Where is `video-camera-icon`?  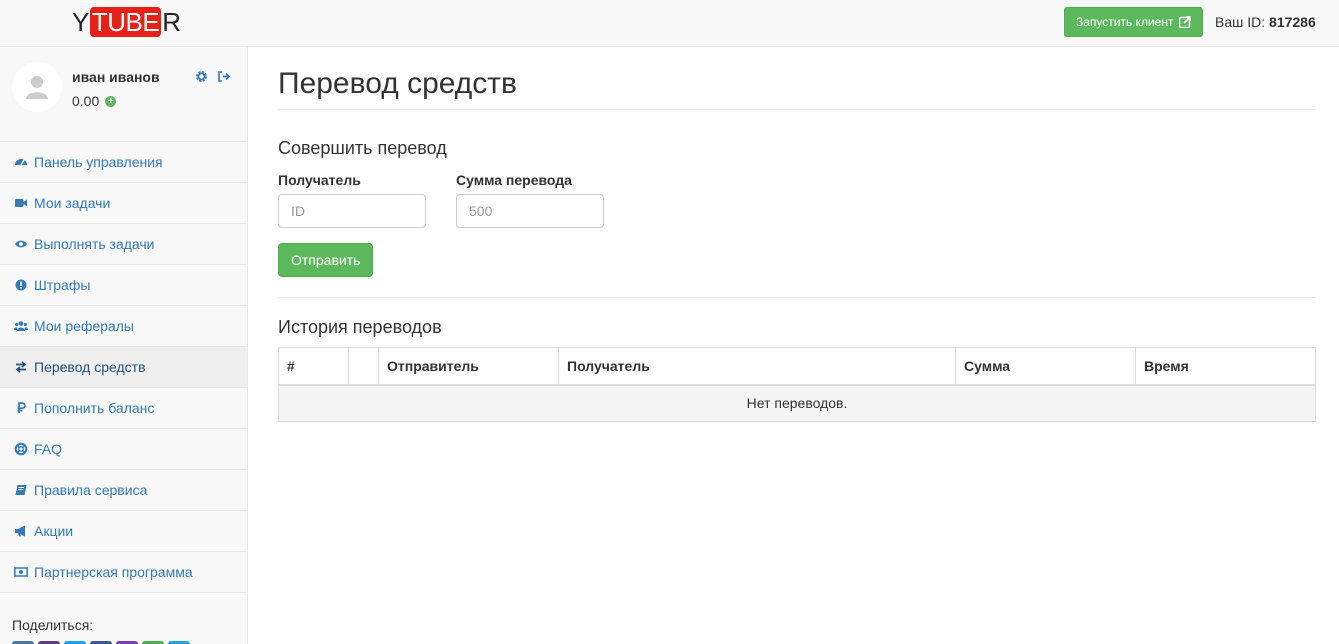
video-camera-icon is located at coordinates (21, 203).